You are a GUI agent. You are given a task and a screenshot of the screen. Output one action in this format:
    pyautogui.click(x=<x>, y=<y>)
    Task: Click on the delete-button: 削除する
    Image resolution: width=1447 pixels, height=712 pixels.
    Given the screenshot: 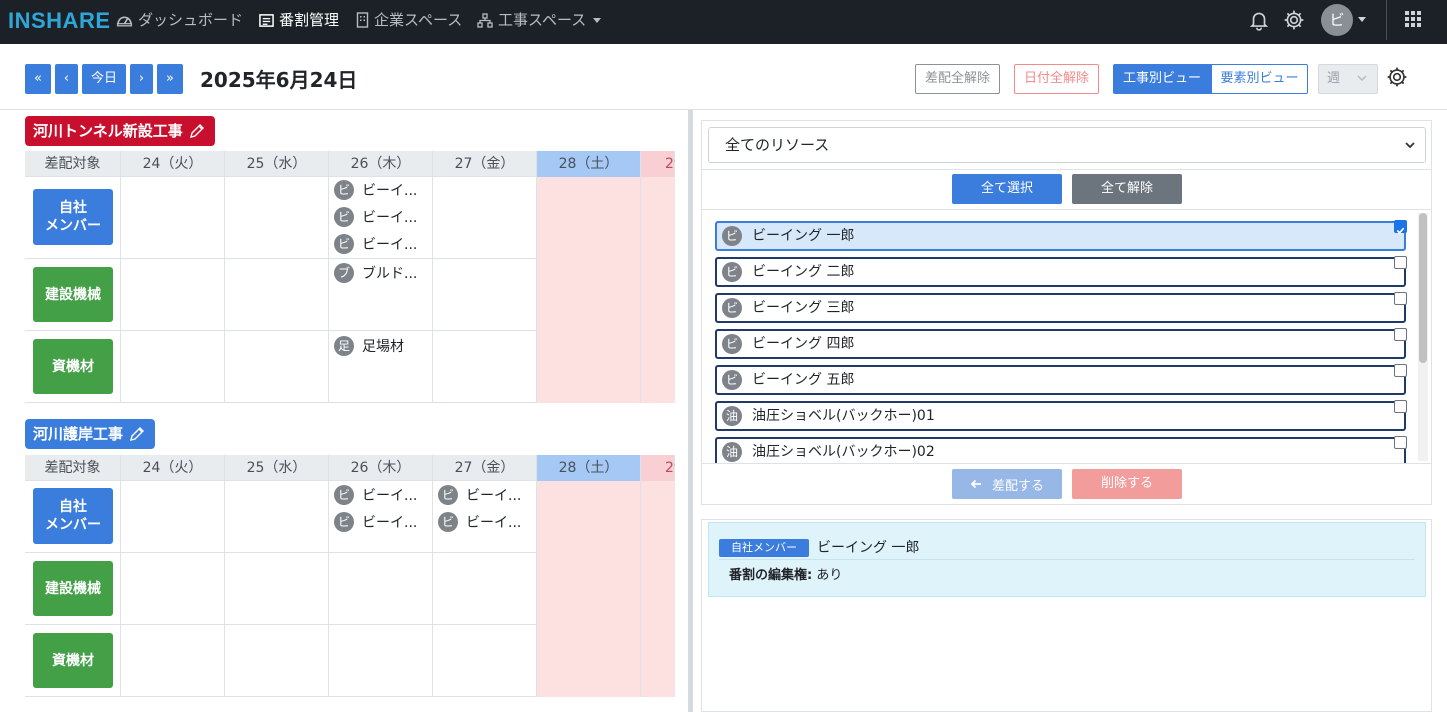 What is the action you would take?
    pyautogui.click(x=1127, y=484)
    